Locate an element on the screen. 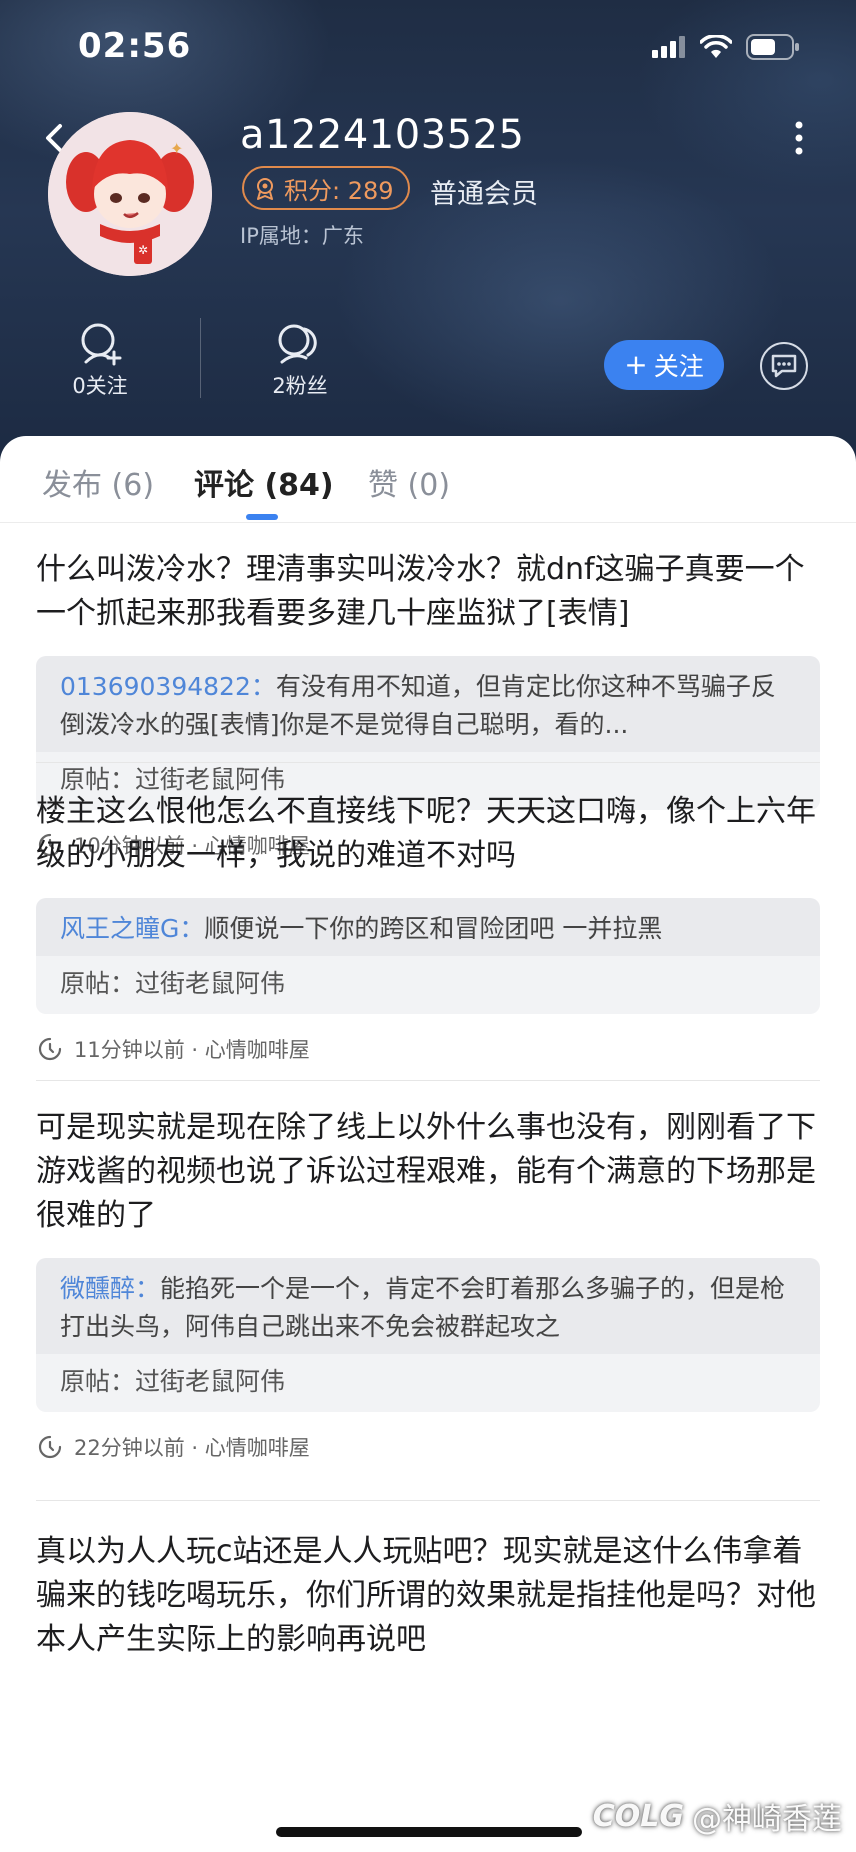  points-badge: 积分: 289 is located at coordinates (326, 188).